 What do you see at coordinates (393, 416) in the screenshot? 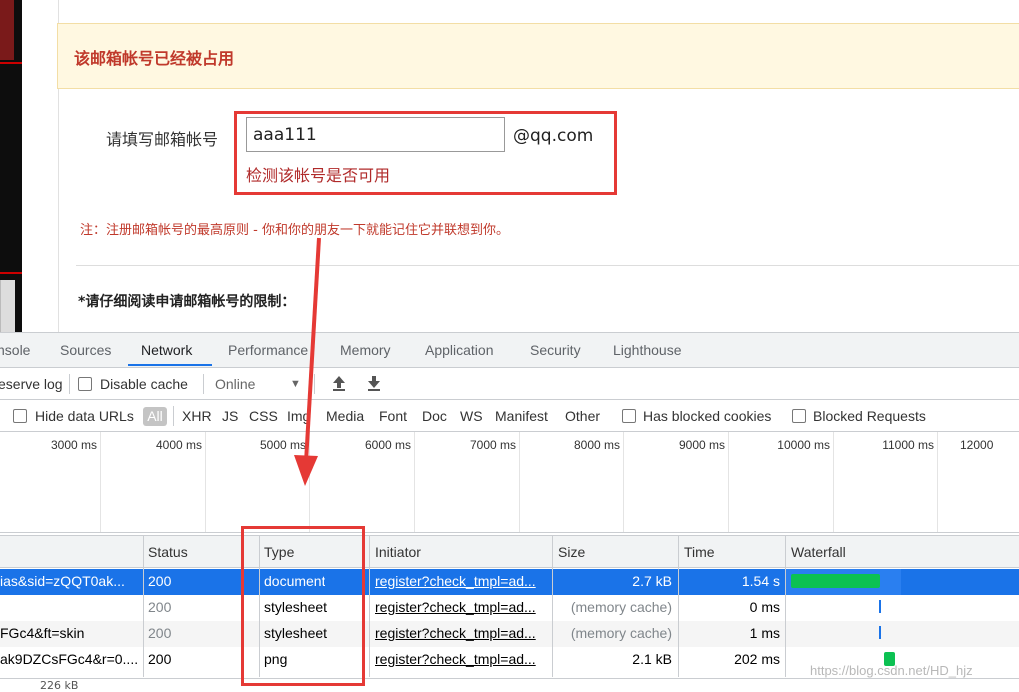
I see `filter-font: Font` at bounding box center [393, 416].